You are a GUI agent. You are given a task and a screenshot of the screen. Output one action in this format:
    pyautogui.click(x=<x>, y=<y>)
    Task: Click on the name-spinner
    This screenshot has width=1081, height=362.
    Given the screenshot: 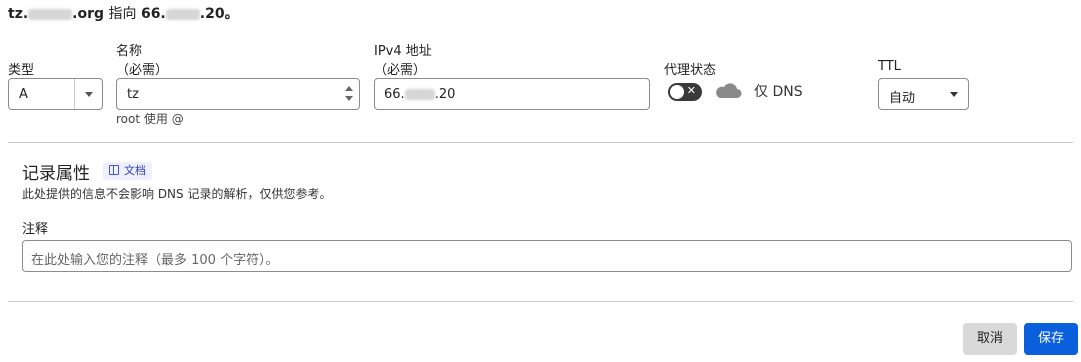 What is the action you would take?
    pyautogui.click(x=349, y=93)
    